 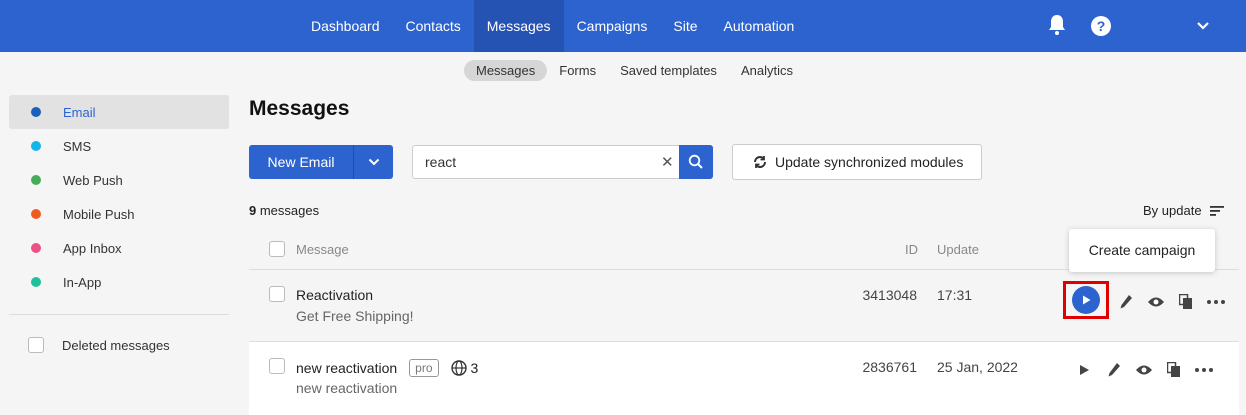 I want to click on deleted-messages-checkbox, so click(x=36, y=345).